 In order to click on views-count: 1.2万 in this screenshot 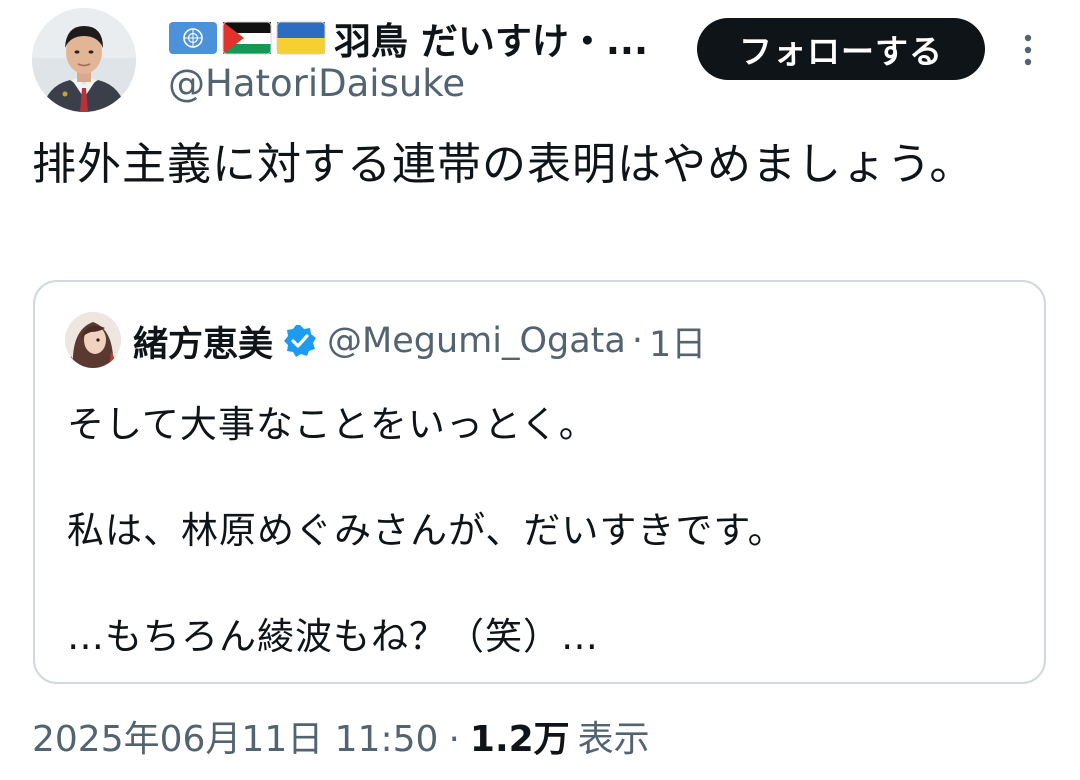, I will do `click(519, 739)`.